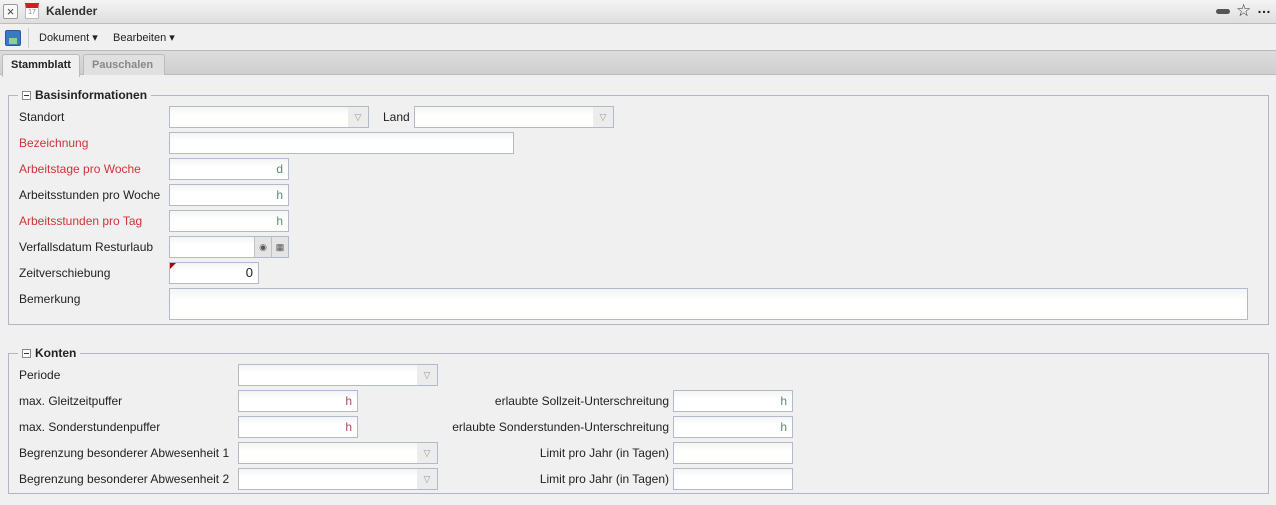 The height and width of the screenshot is (505, 1276). What do you see at coordinates (733, 427) in the screenshot?
I see `sonder-unter-input: h` at bounding box center [733, 427].